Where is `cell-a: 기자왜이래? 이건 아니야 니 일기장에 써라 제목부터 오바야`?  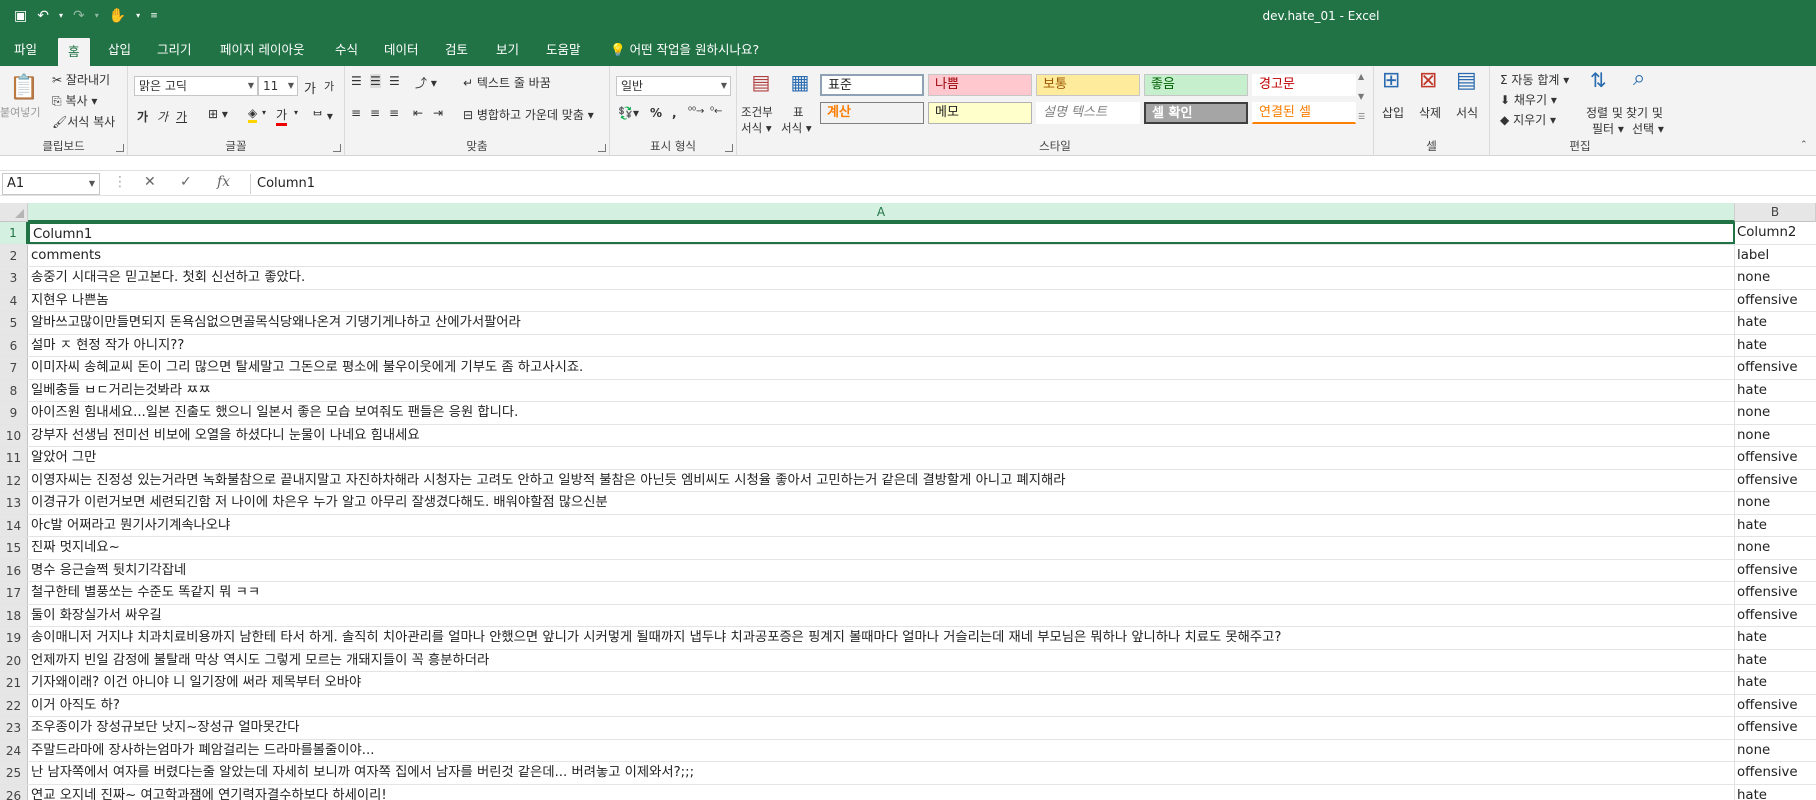
cell-a: 기자왜이래? 이건 아니야 니 일기장에 써라 제목부터 오바야 is located at coordinates (881, 683).